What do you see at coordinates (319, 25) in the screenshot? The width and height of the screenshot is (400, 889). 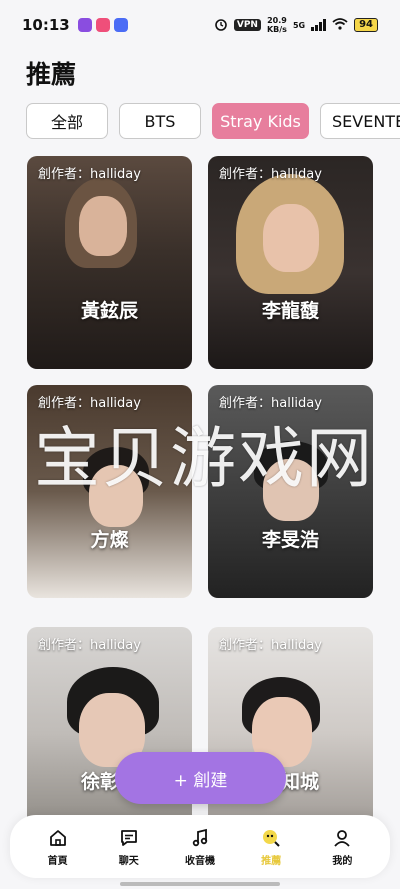 I see `signal-icon` at bounding box center [319, 25].